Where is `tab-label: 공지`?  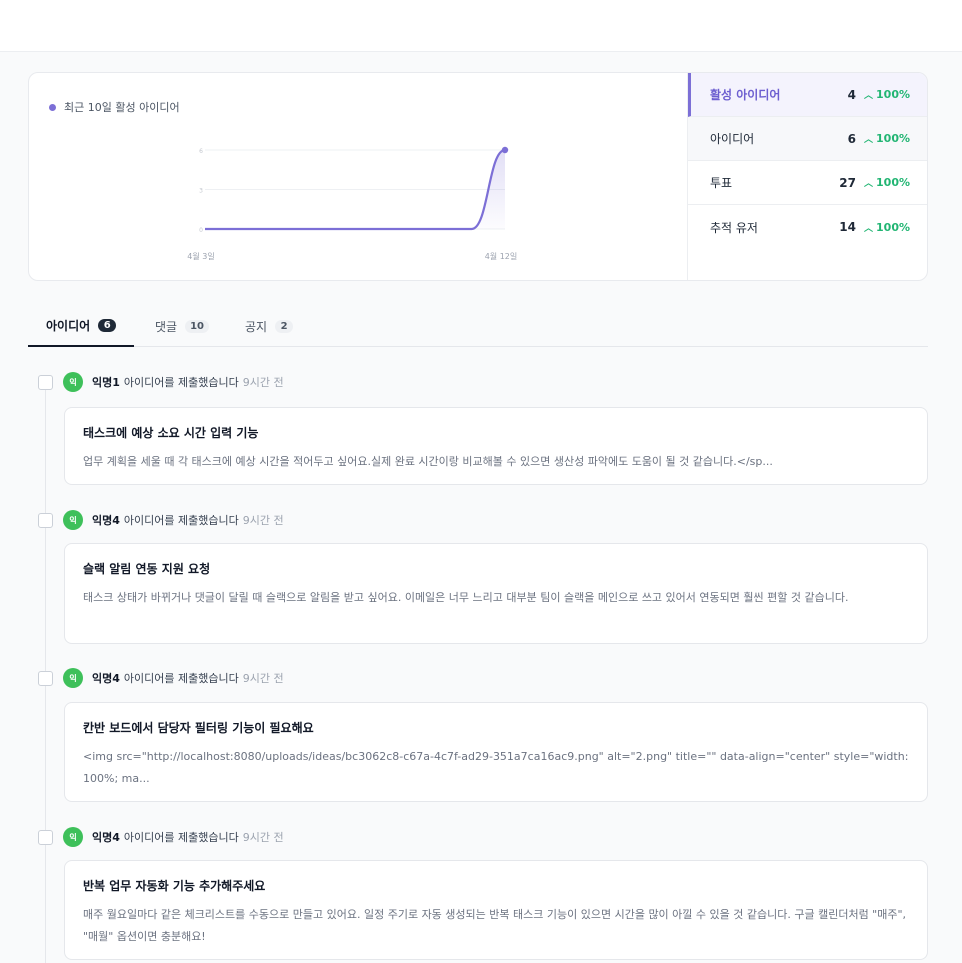 tab-label: 공지 is located at coordinates (256, 327).